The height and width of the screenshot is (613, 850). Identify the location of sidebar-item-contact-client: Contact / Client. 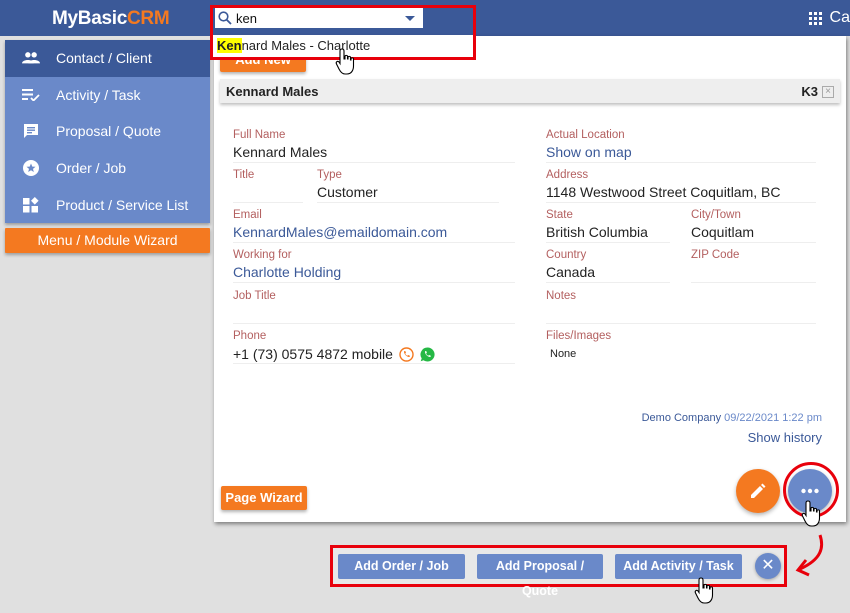
(107, 58).